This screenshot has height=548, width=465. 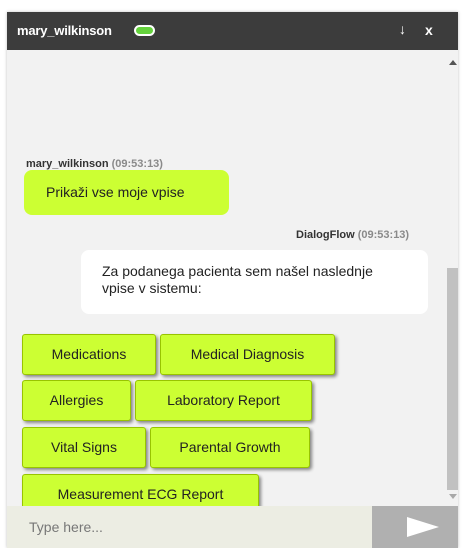 I want to click on header-username: mary_wilkinson, so click(x=64, y=30).